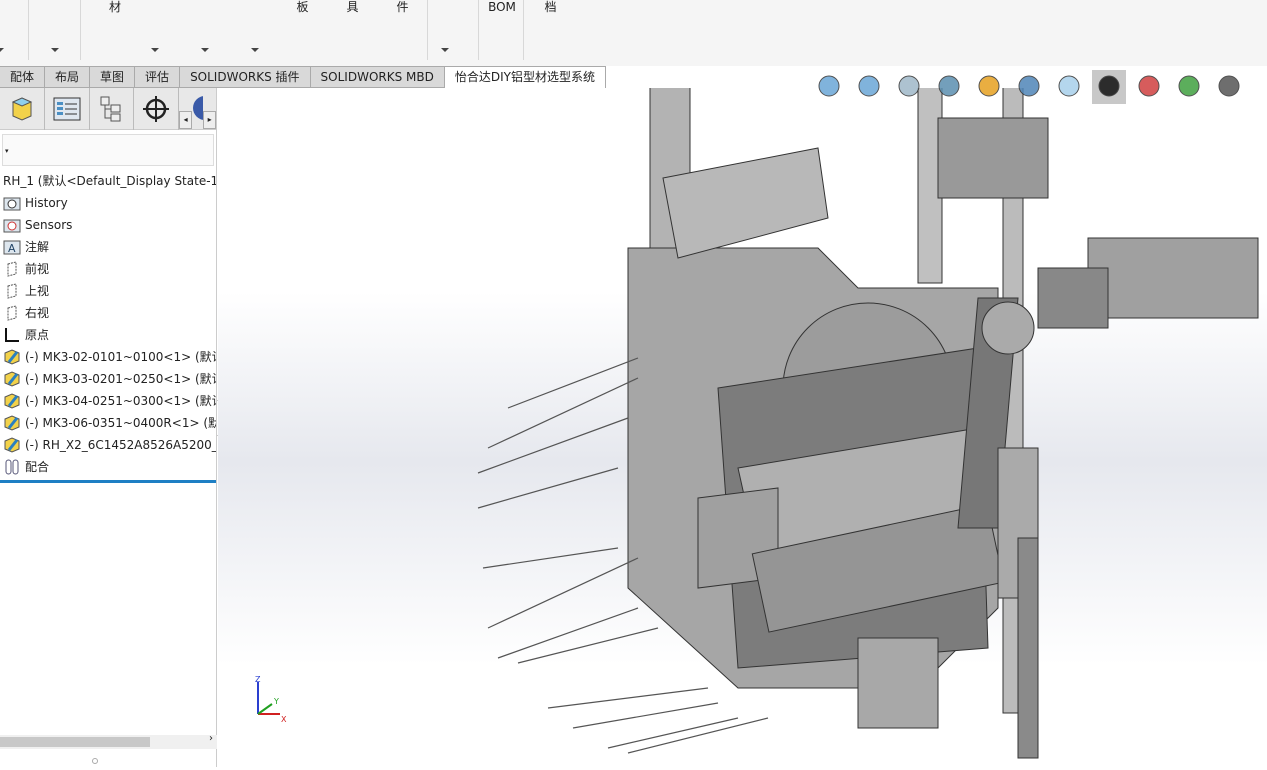  I want to click on tab: 配体, so click(23, 77).